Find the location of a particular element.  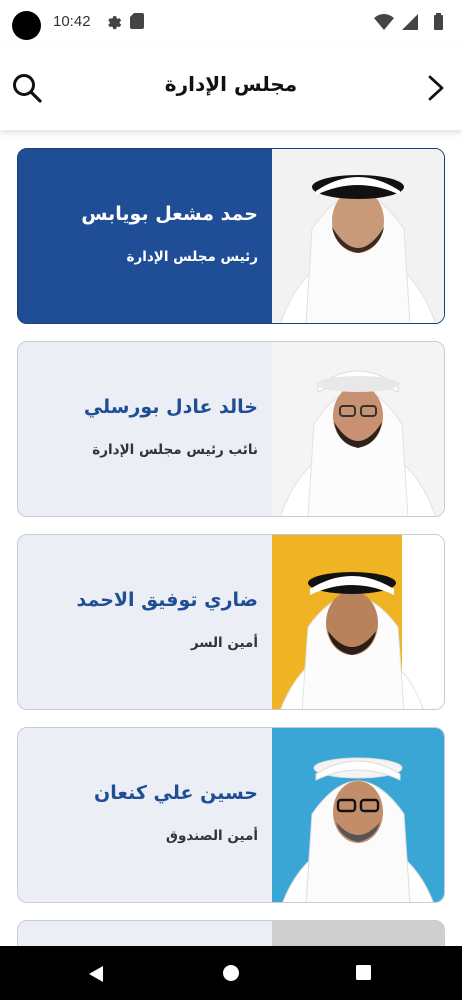

app-bar: مجلس الإدارة is located at coordinates (231, 88).